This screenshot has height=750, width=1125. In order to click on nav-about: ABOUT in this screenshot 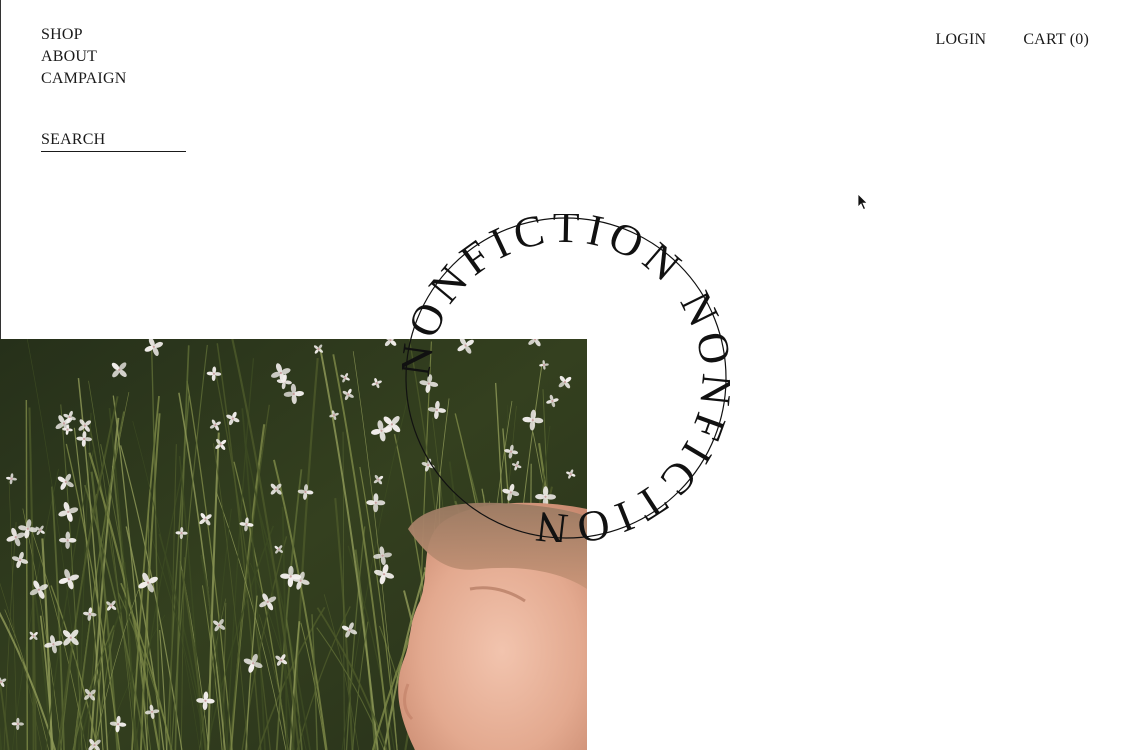, I will do `click(83, 57)`.